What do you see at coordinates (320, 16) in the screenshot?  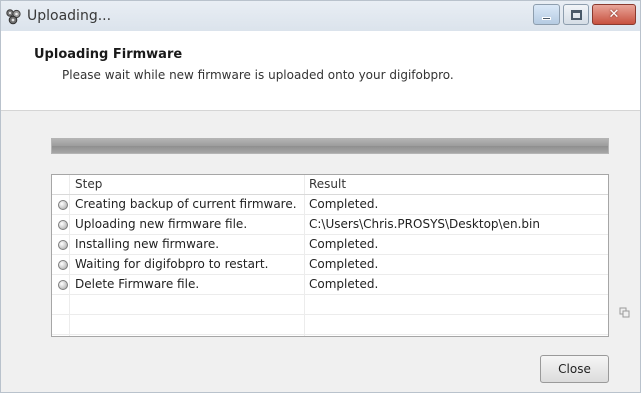 I see `title-bar: Uploading... ✕` at bounding box center [320, 16].